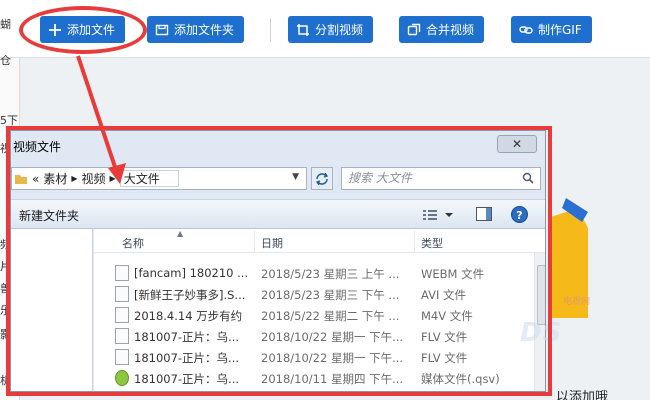 This screenshot has height=400, width=650. I want to click on file-type: 媒体文件(.qsv), so click(460, 379).